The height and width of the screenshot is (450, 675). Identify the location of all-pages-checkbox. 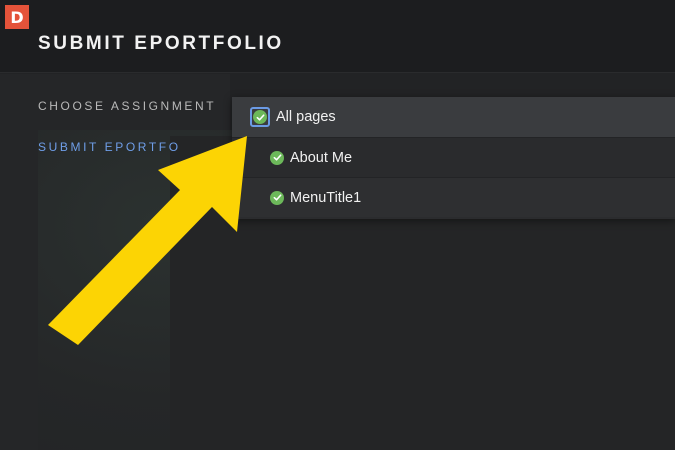
(260, 117).